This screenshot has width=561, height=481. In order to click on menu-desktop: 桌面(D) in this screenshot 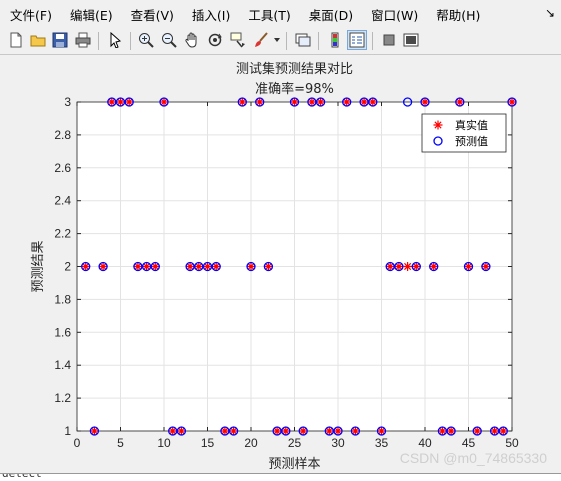, I will do `click(330, 14)`.